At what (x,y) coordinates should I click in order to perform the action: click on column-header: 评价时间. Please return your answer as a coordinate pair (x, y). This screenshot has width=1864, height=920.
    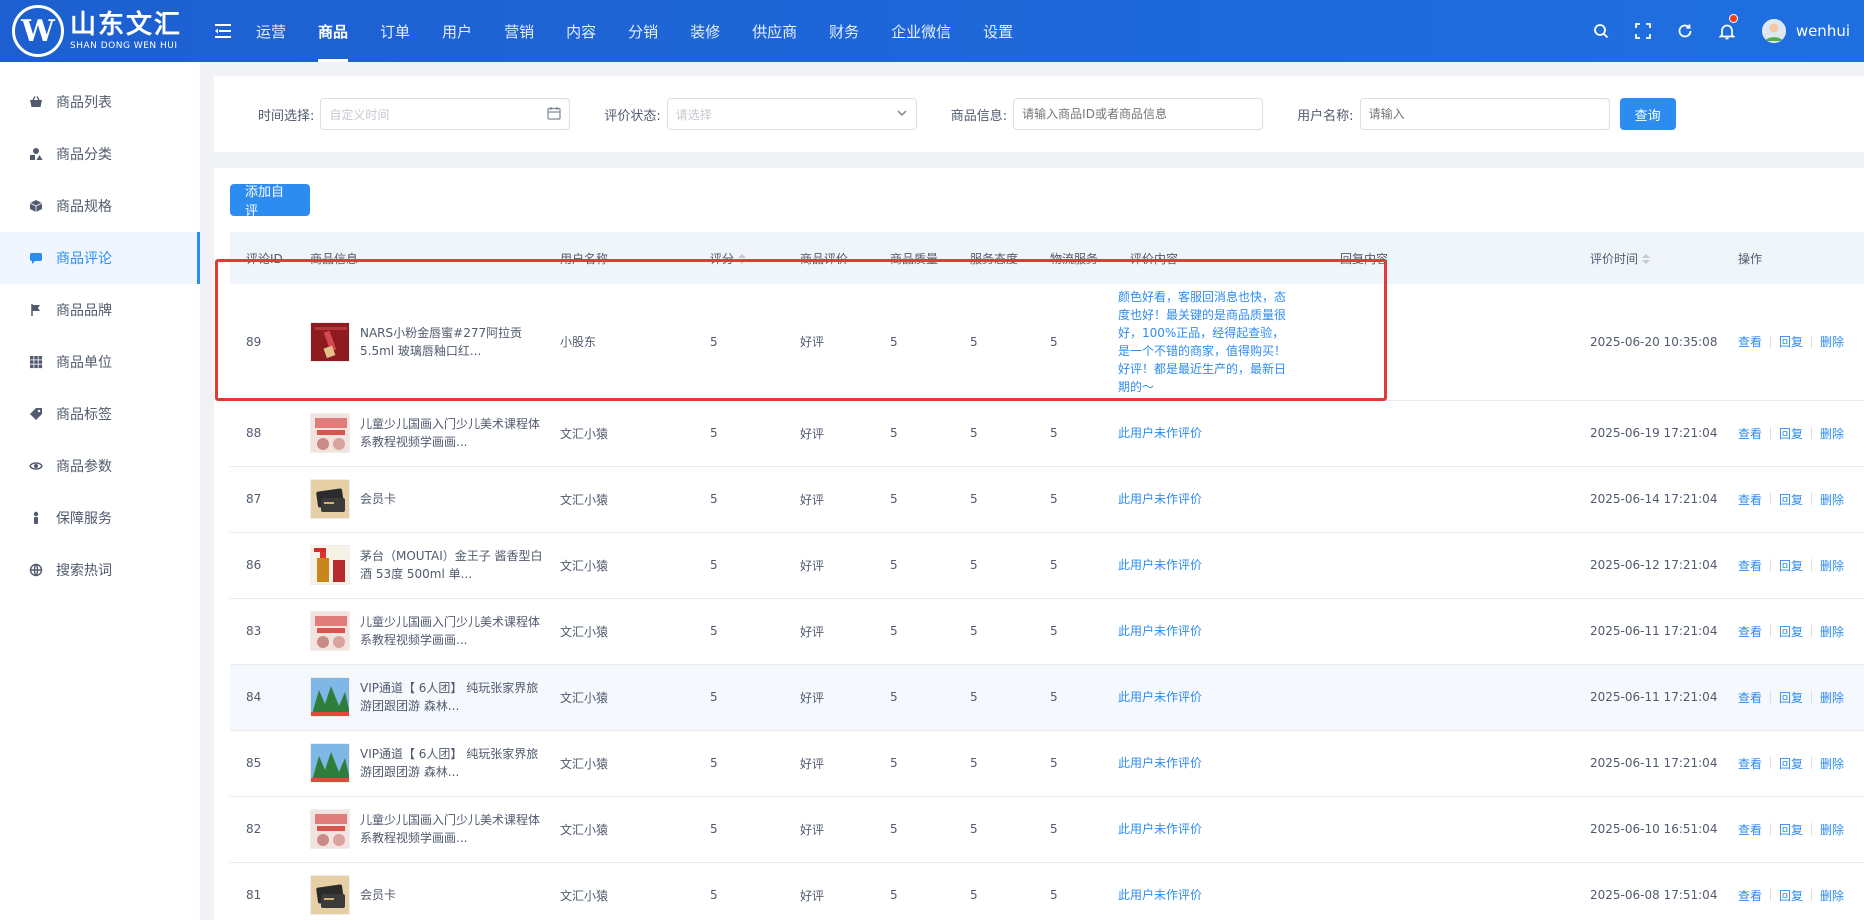
    Looking at the image, I should click on (1648, 258).